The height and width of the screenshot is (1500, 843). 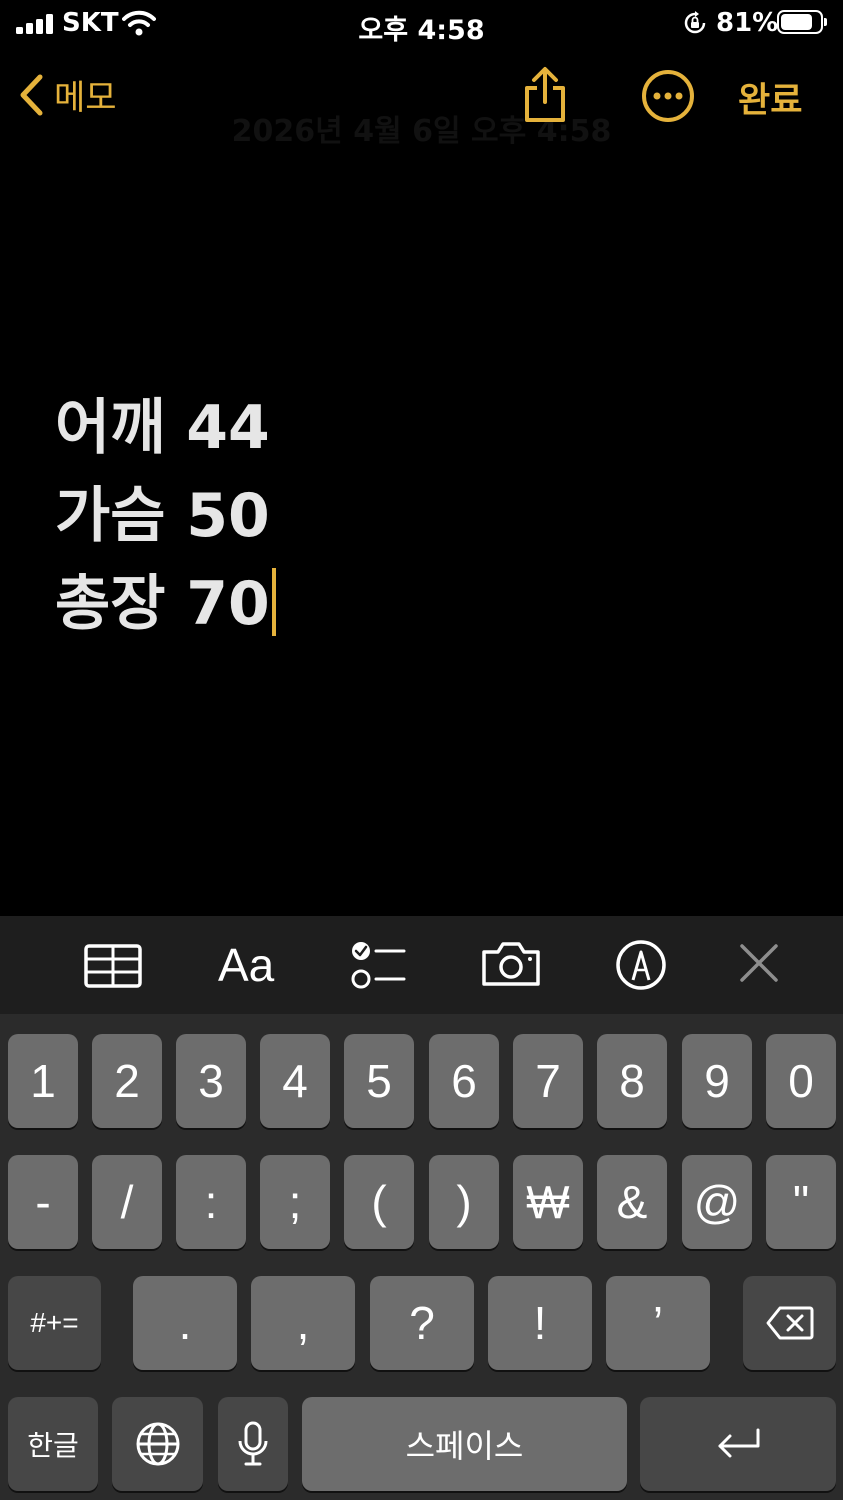 I want to click on note-line: 총장 70, so click(x=165, y=604).